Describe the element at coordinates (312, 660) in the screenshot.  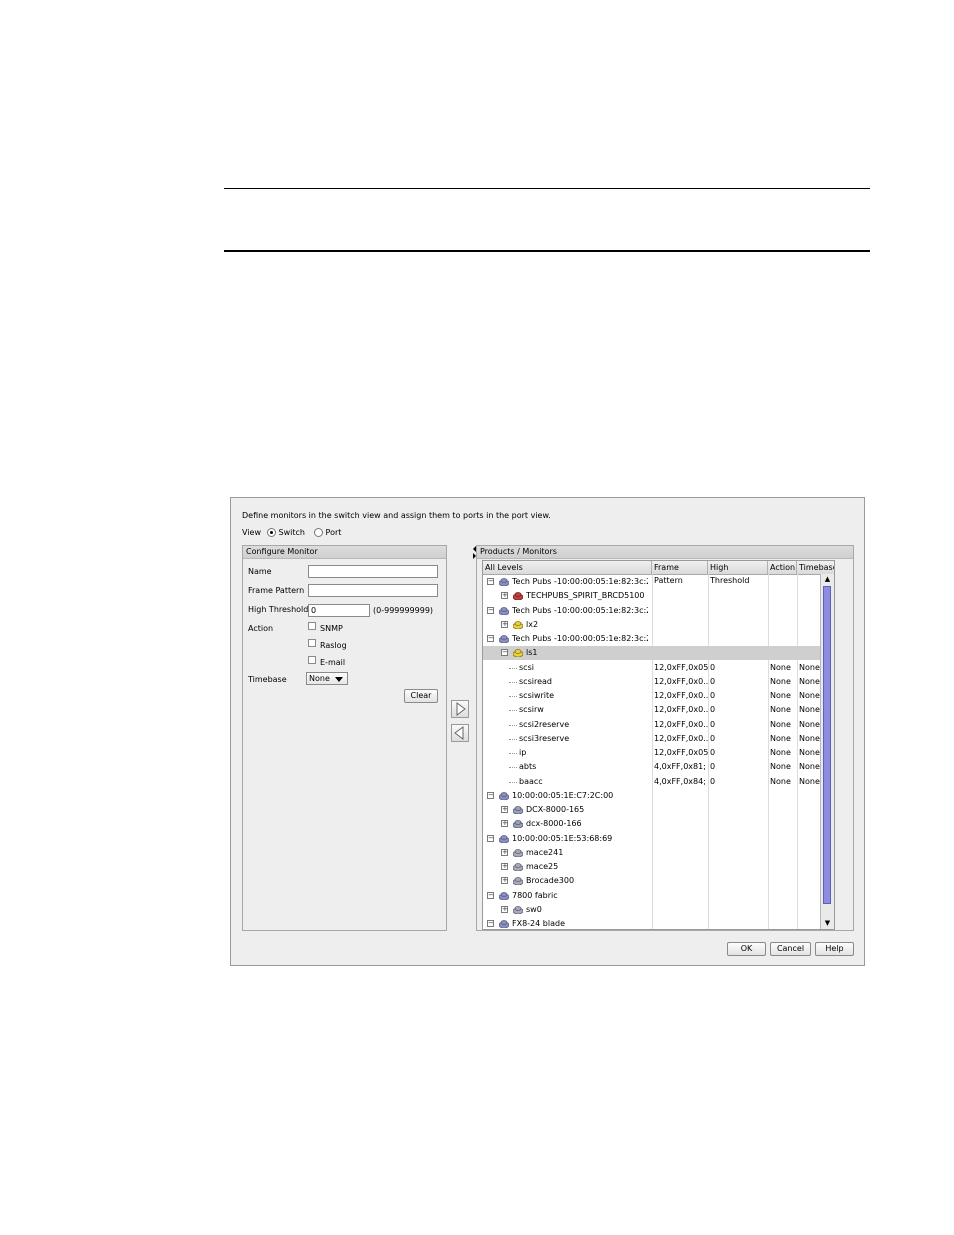
I see `email-checkbox` at that location.